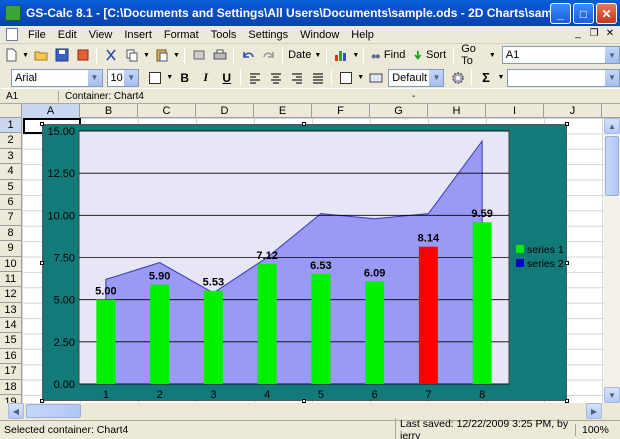 This screenshot has height=439, width=620. I want to click on formula-combo: ▼, so click(563, 77).